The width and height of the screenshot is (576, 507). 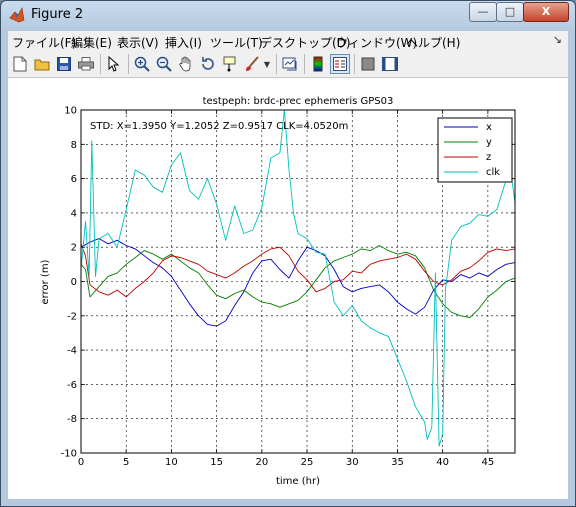 I want to click on menu-insert: 挿入(I), so click(x=183, y=42).